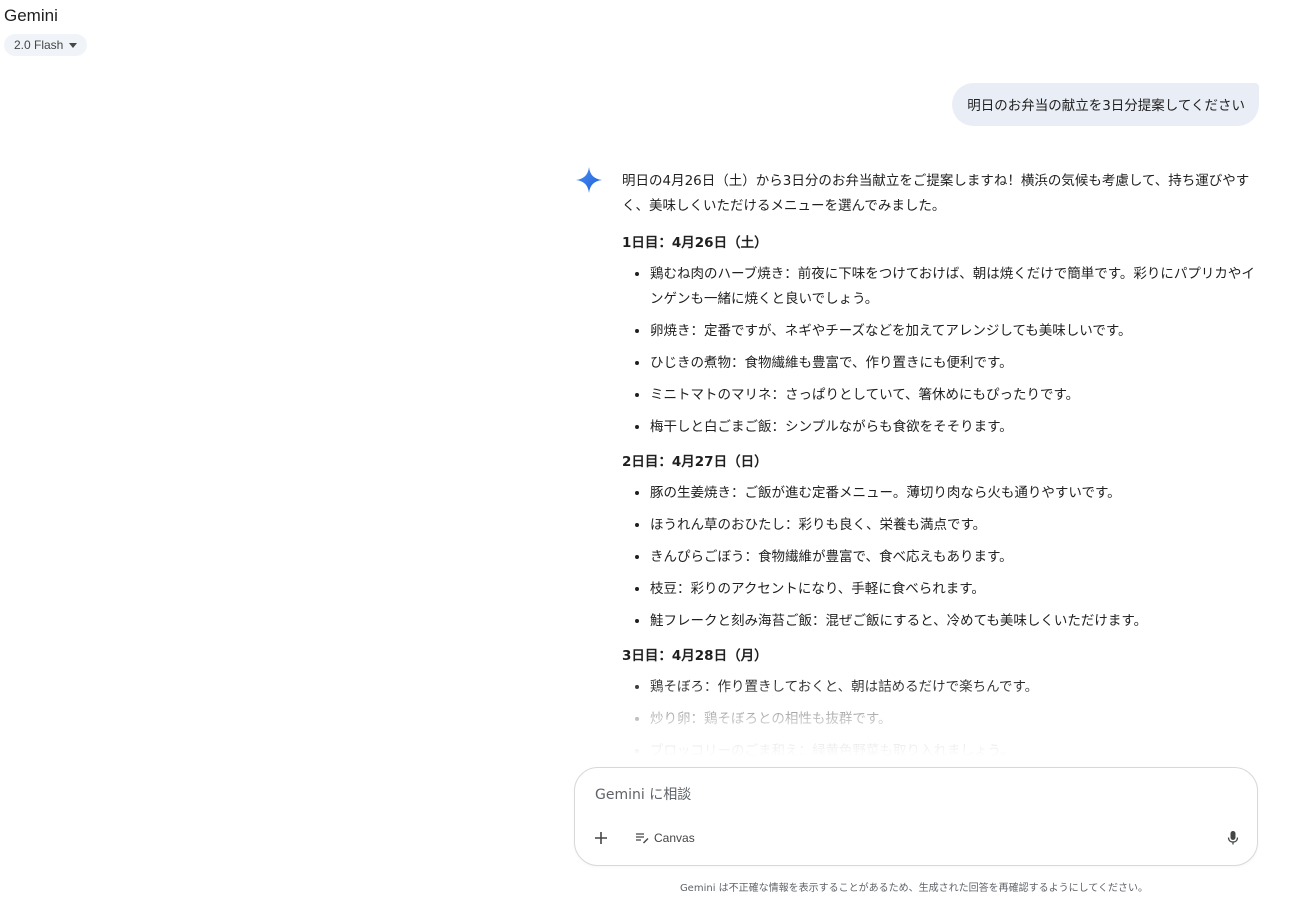 The width and height of the screenshot is (1306, 905). Describe the element at coordinates (955, 493) in the screenshot. I see `menu-item: 豚の生姜焼き：ご飯が進む定番メニュー。薄切り肉なら火も通りやすいです。` at that location.